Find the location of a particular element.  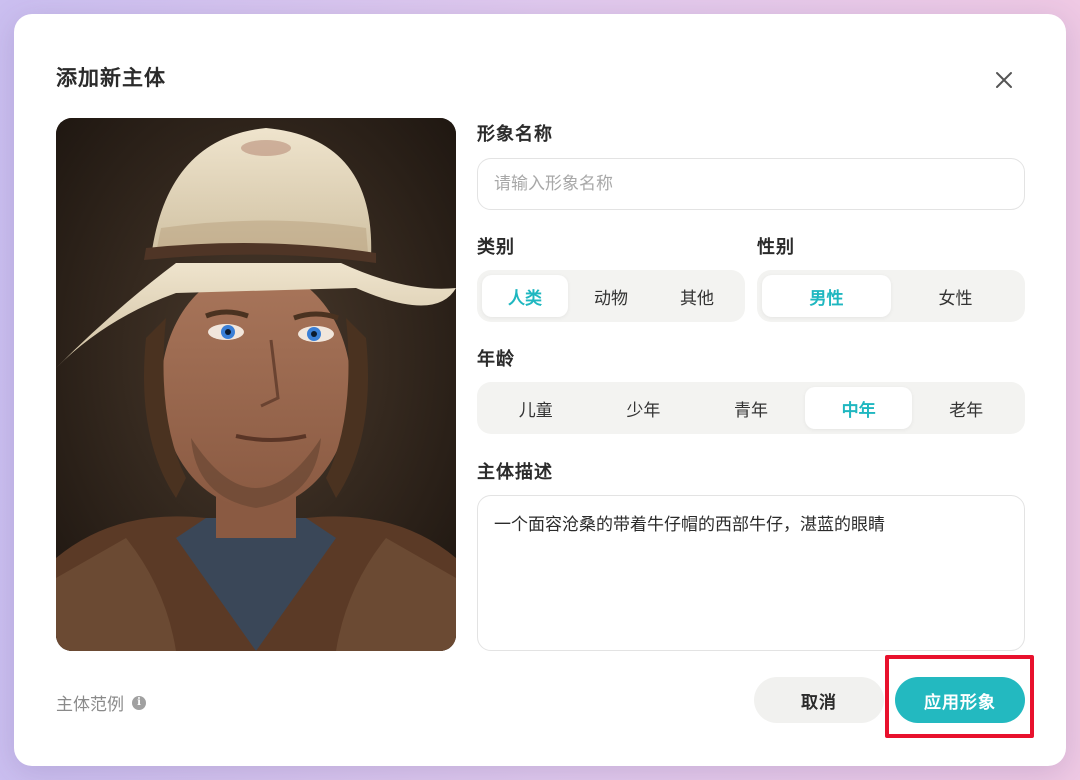

name-input is located at coordinates (751, 184).